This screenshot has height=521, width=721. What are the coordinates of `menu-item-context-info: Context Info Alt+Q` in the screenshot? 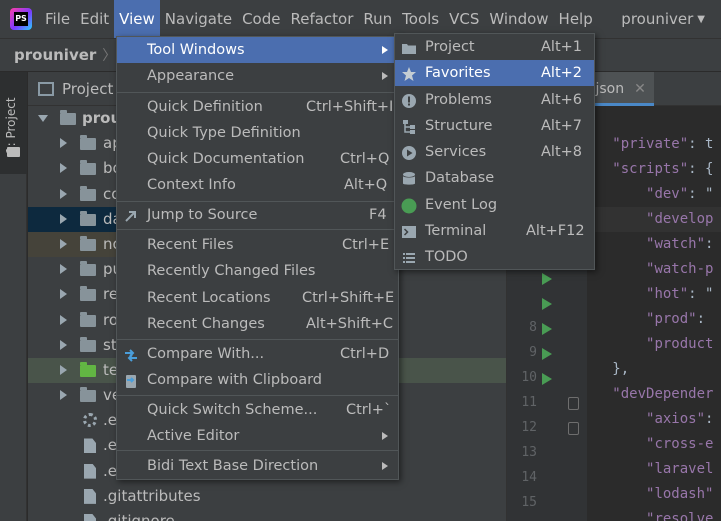 It's located at (257, 185).